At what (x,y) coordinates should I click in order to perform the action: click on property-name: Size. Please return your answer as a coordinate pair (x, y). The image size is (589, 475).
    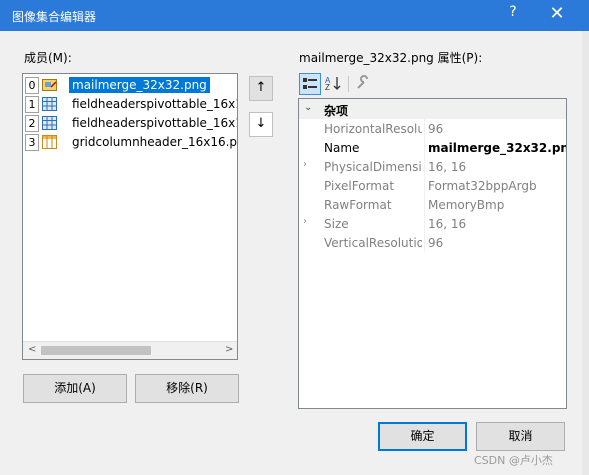
    Looking at the image, I should click on (336, 224).